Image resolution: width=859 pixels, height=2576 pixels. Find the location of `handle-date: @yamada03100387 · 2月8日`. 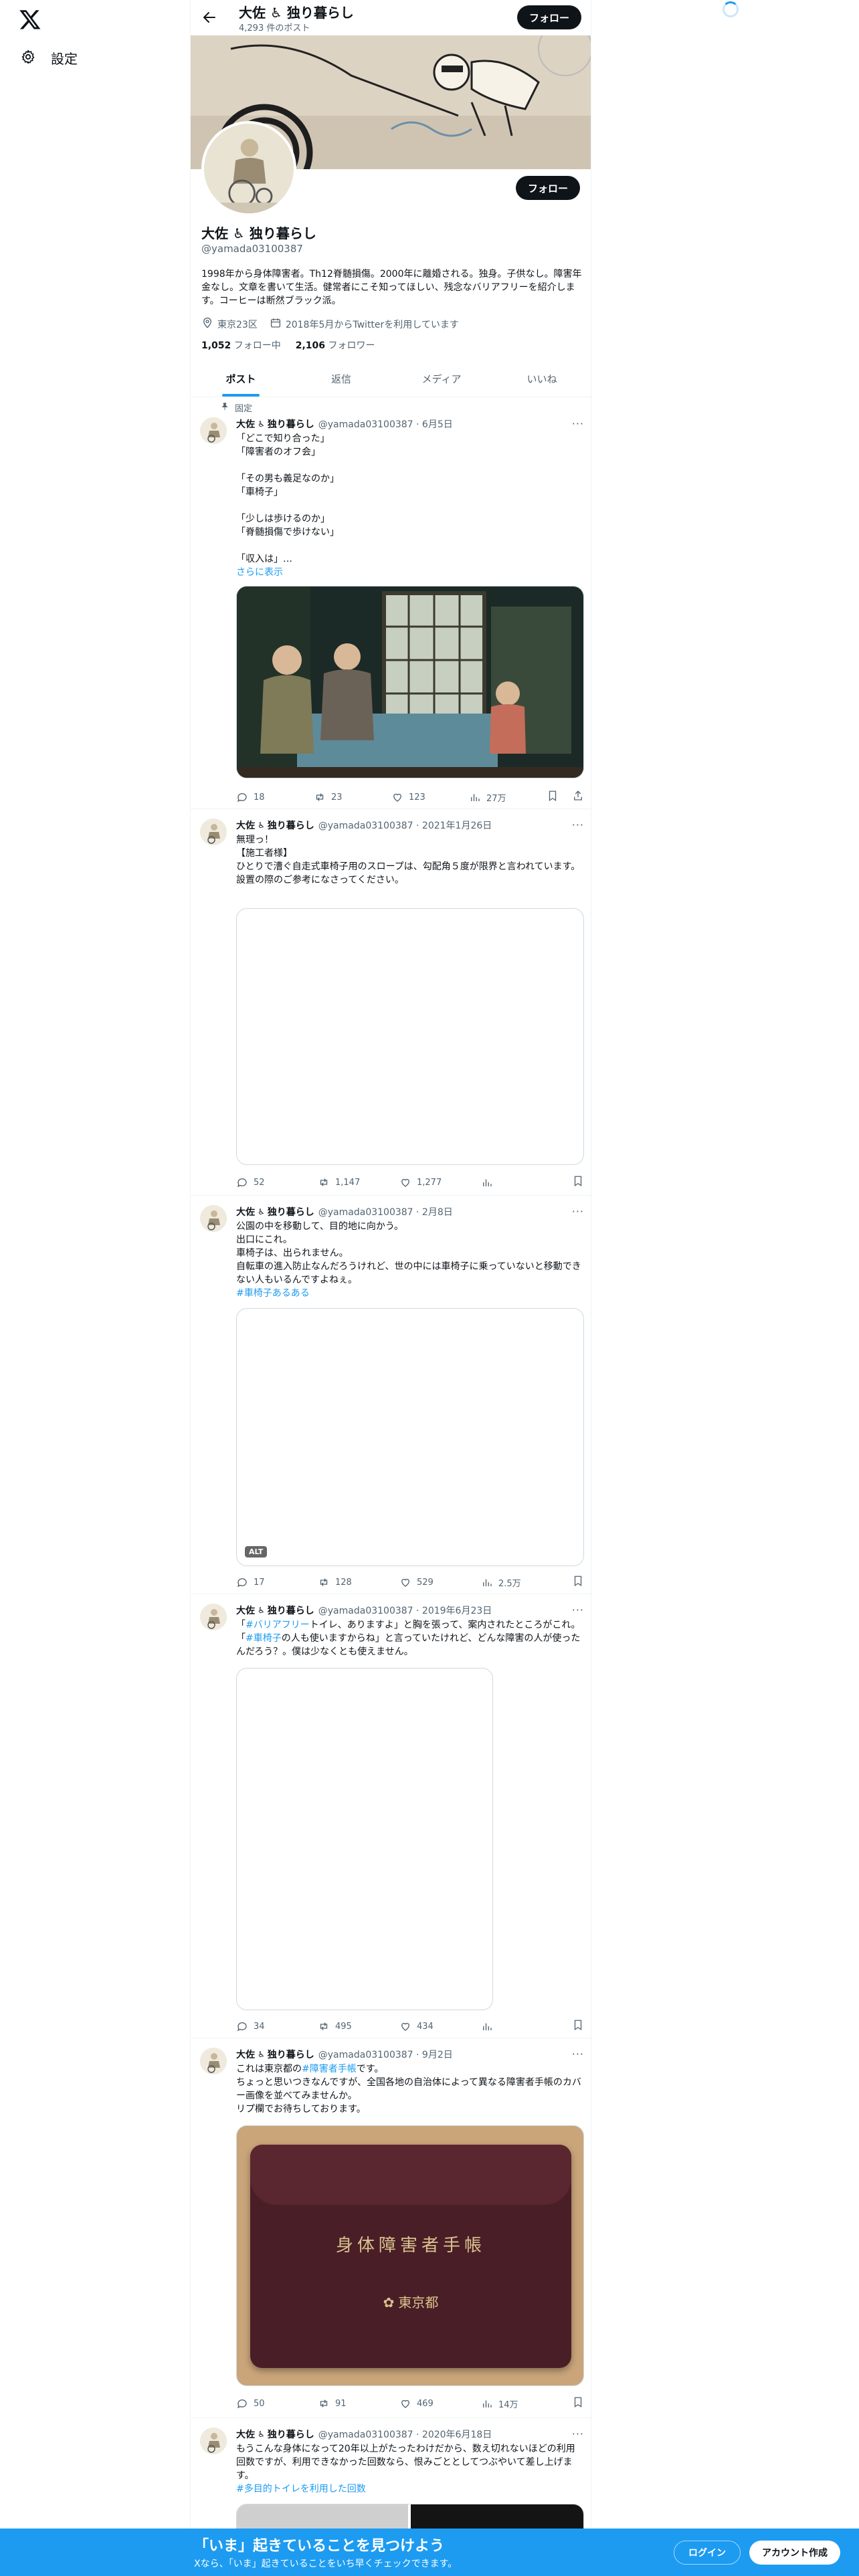

handle-date: @yamada03100387 · 2月8日 is located at coordinates (385, 1211).